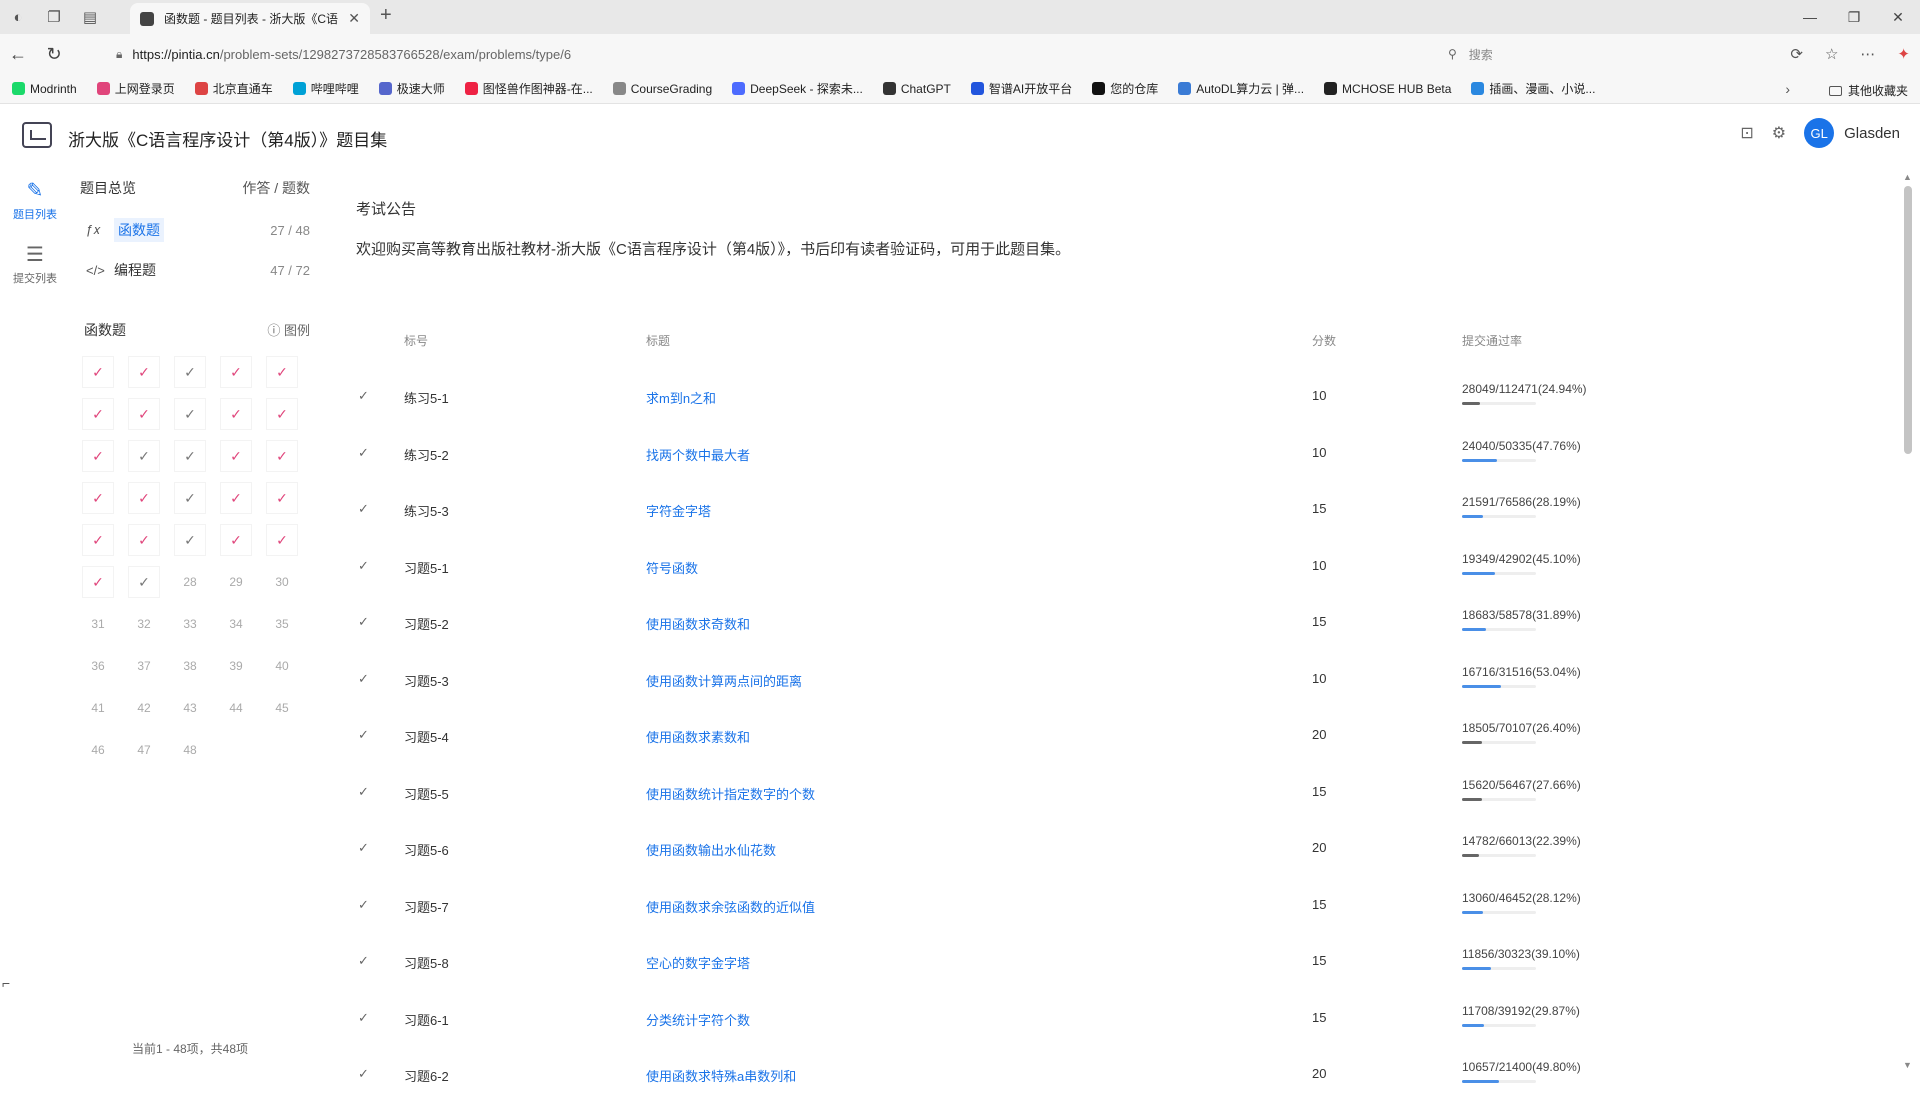  What do you see at coordinates (236, 624) in the screenshot?
I see `problem-cell: 34` at bounding box center [236, 624].